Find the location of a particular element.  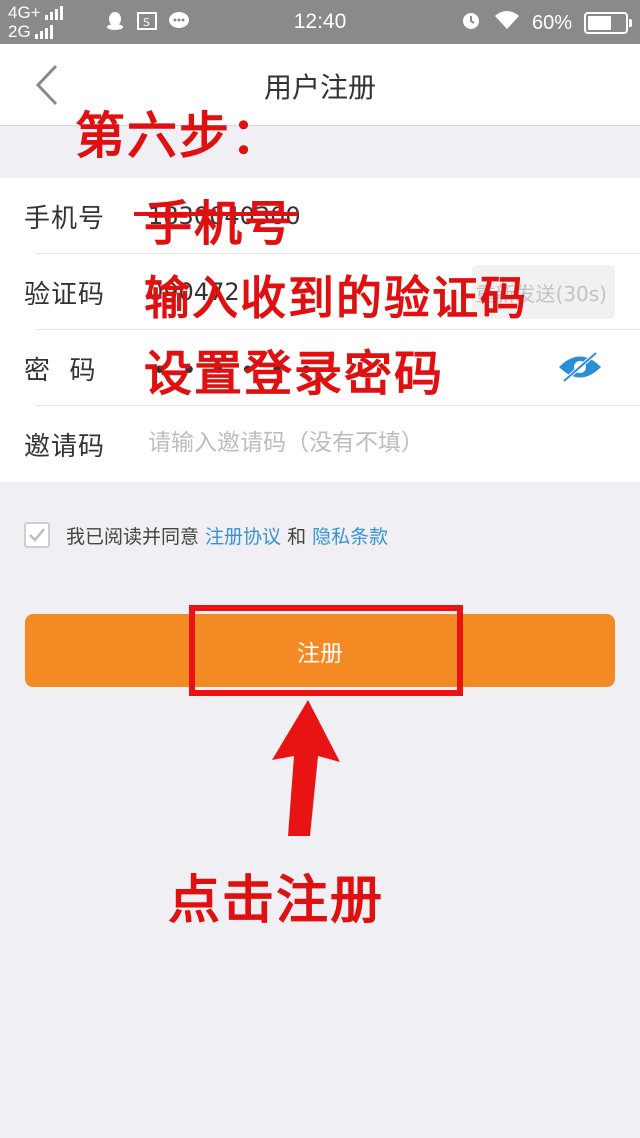

eye-hidden-icon is located at coordinates (580, 367).